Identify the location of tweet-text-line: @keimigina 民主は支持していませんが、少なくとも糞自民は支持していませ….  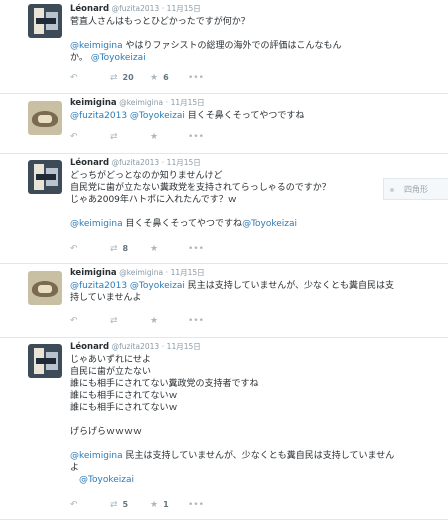
(255, 456).